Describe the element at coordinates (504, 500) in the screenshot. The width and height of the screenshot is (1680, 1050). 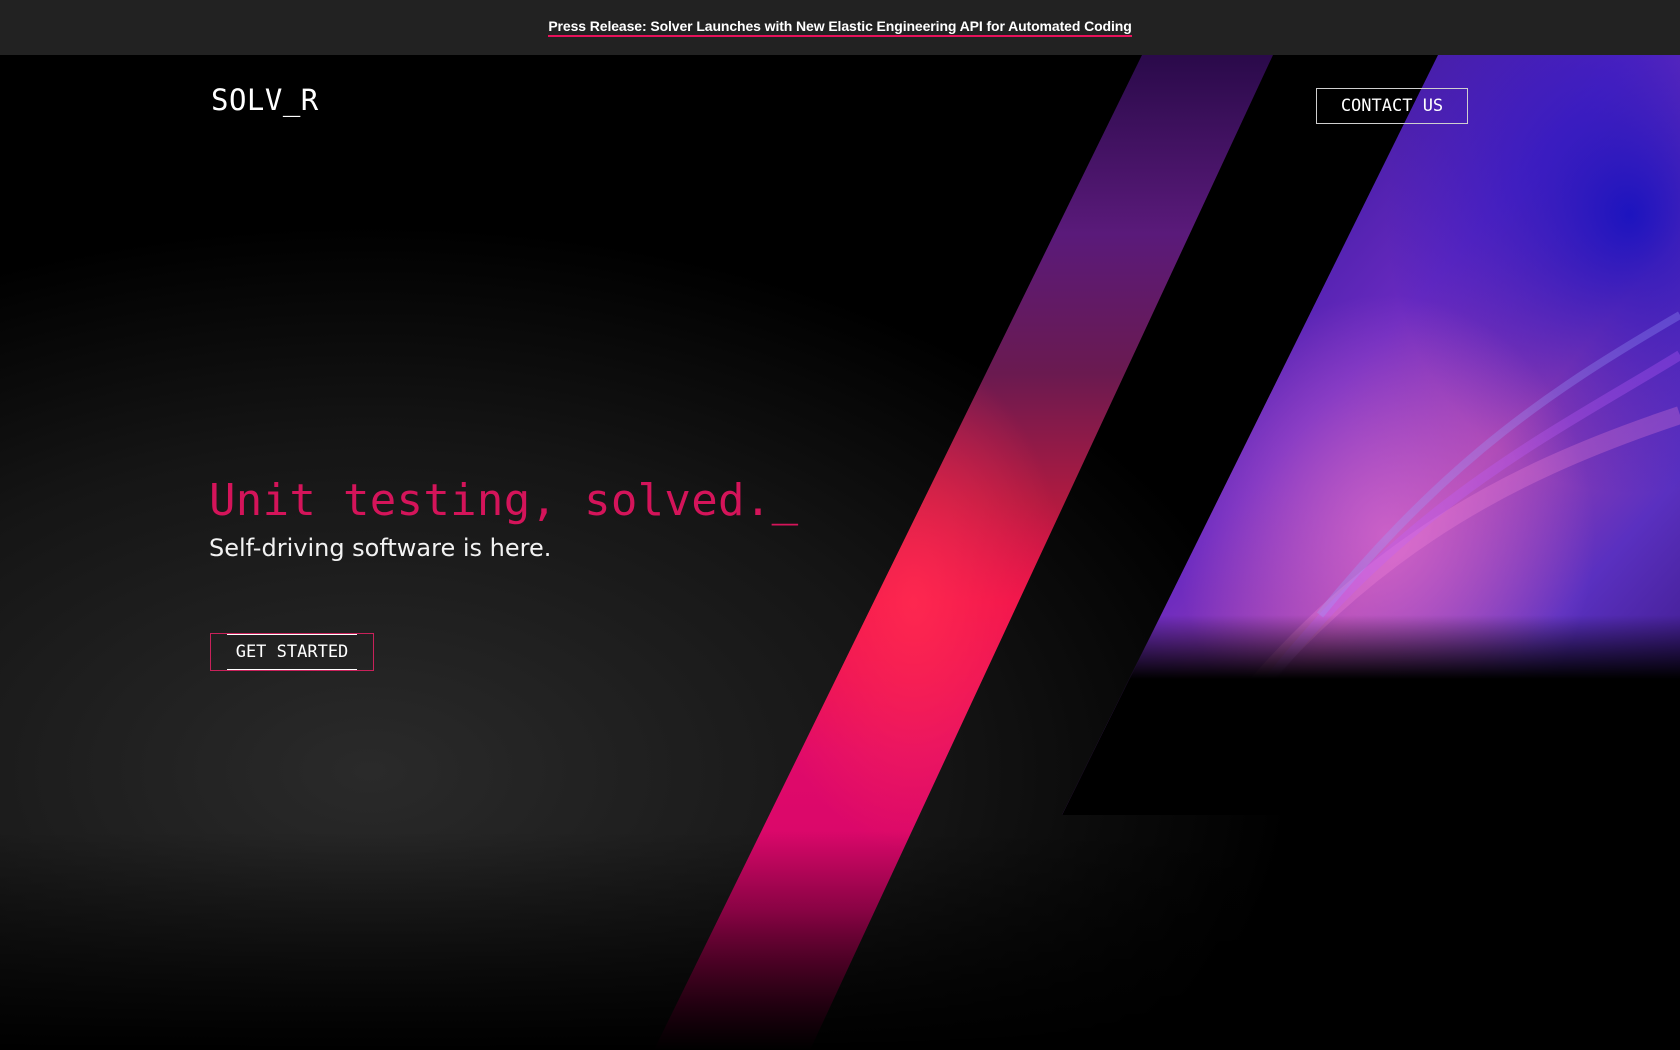
I see `hero-headline: Unit testing, solved._` at that location.